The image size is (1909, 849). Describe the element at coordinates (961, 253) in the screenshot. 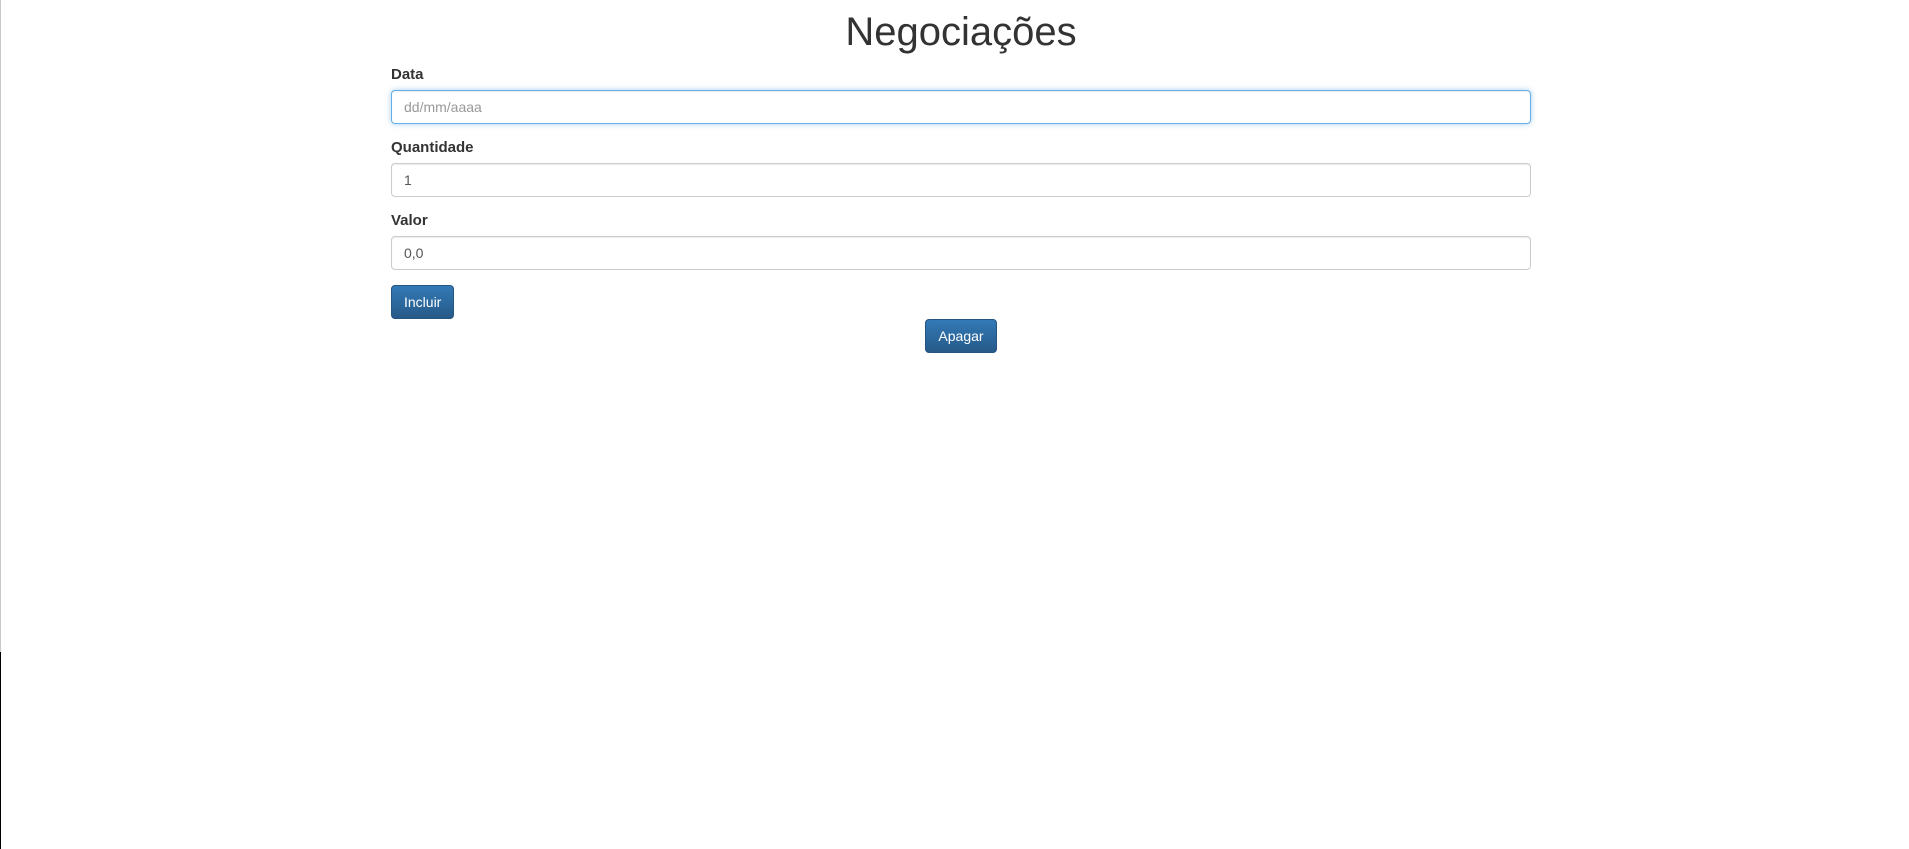

I see `value-input` at that location.